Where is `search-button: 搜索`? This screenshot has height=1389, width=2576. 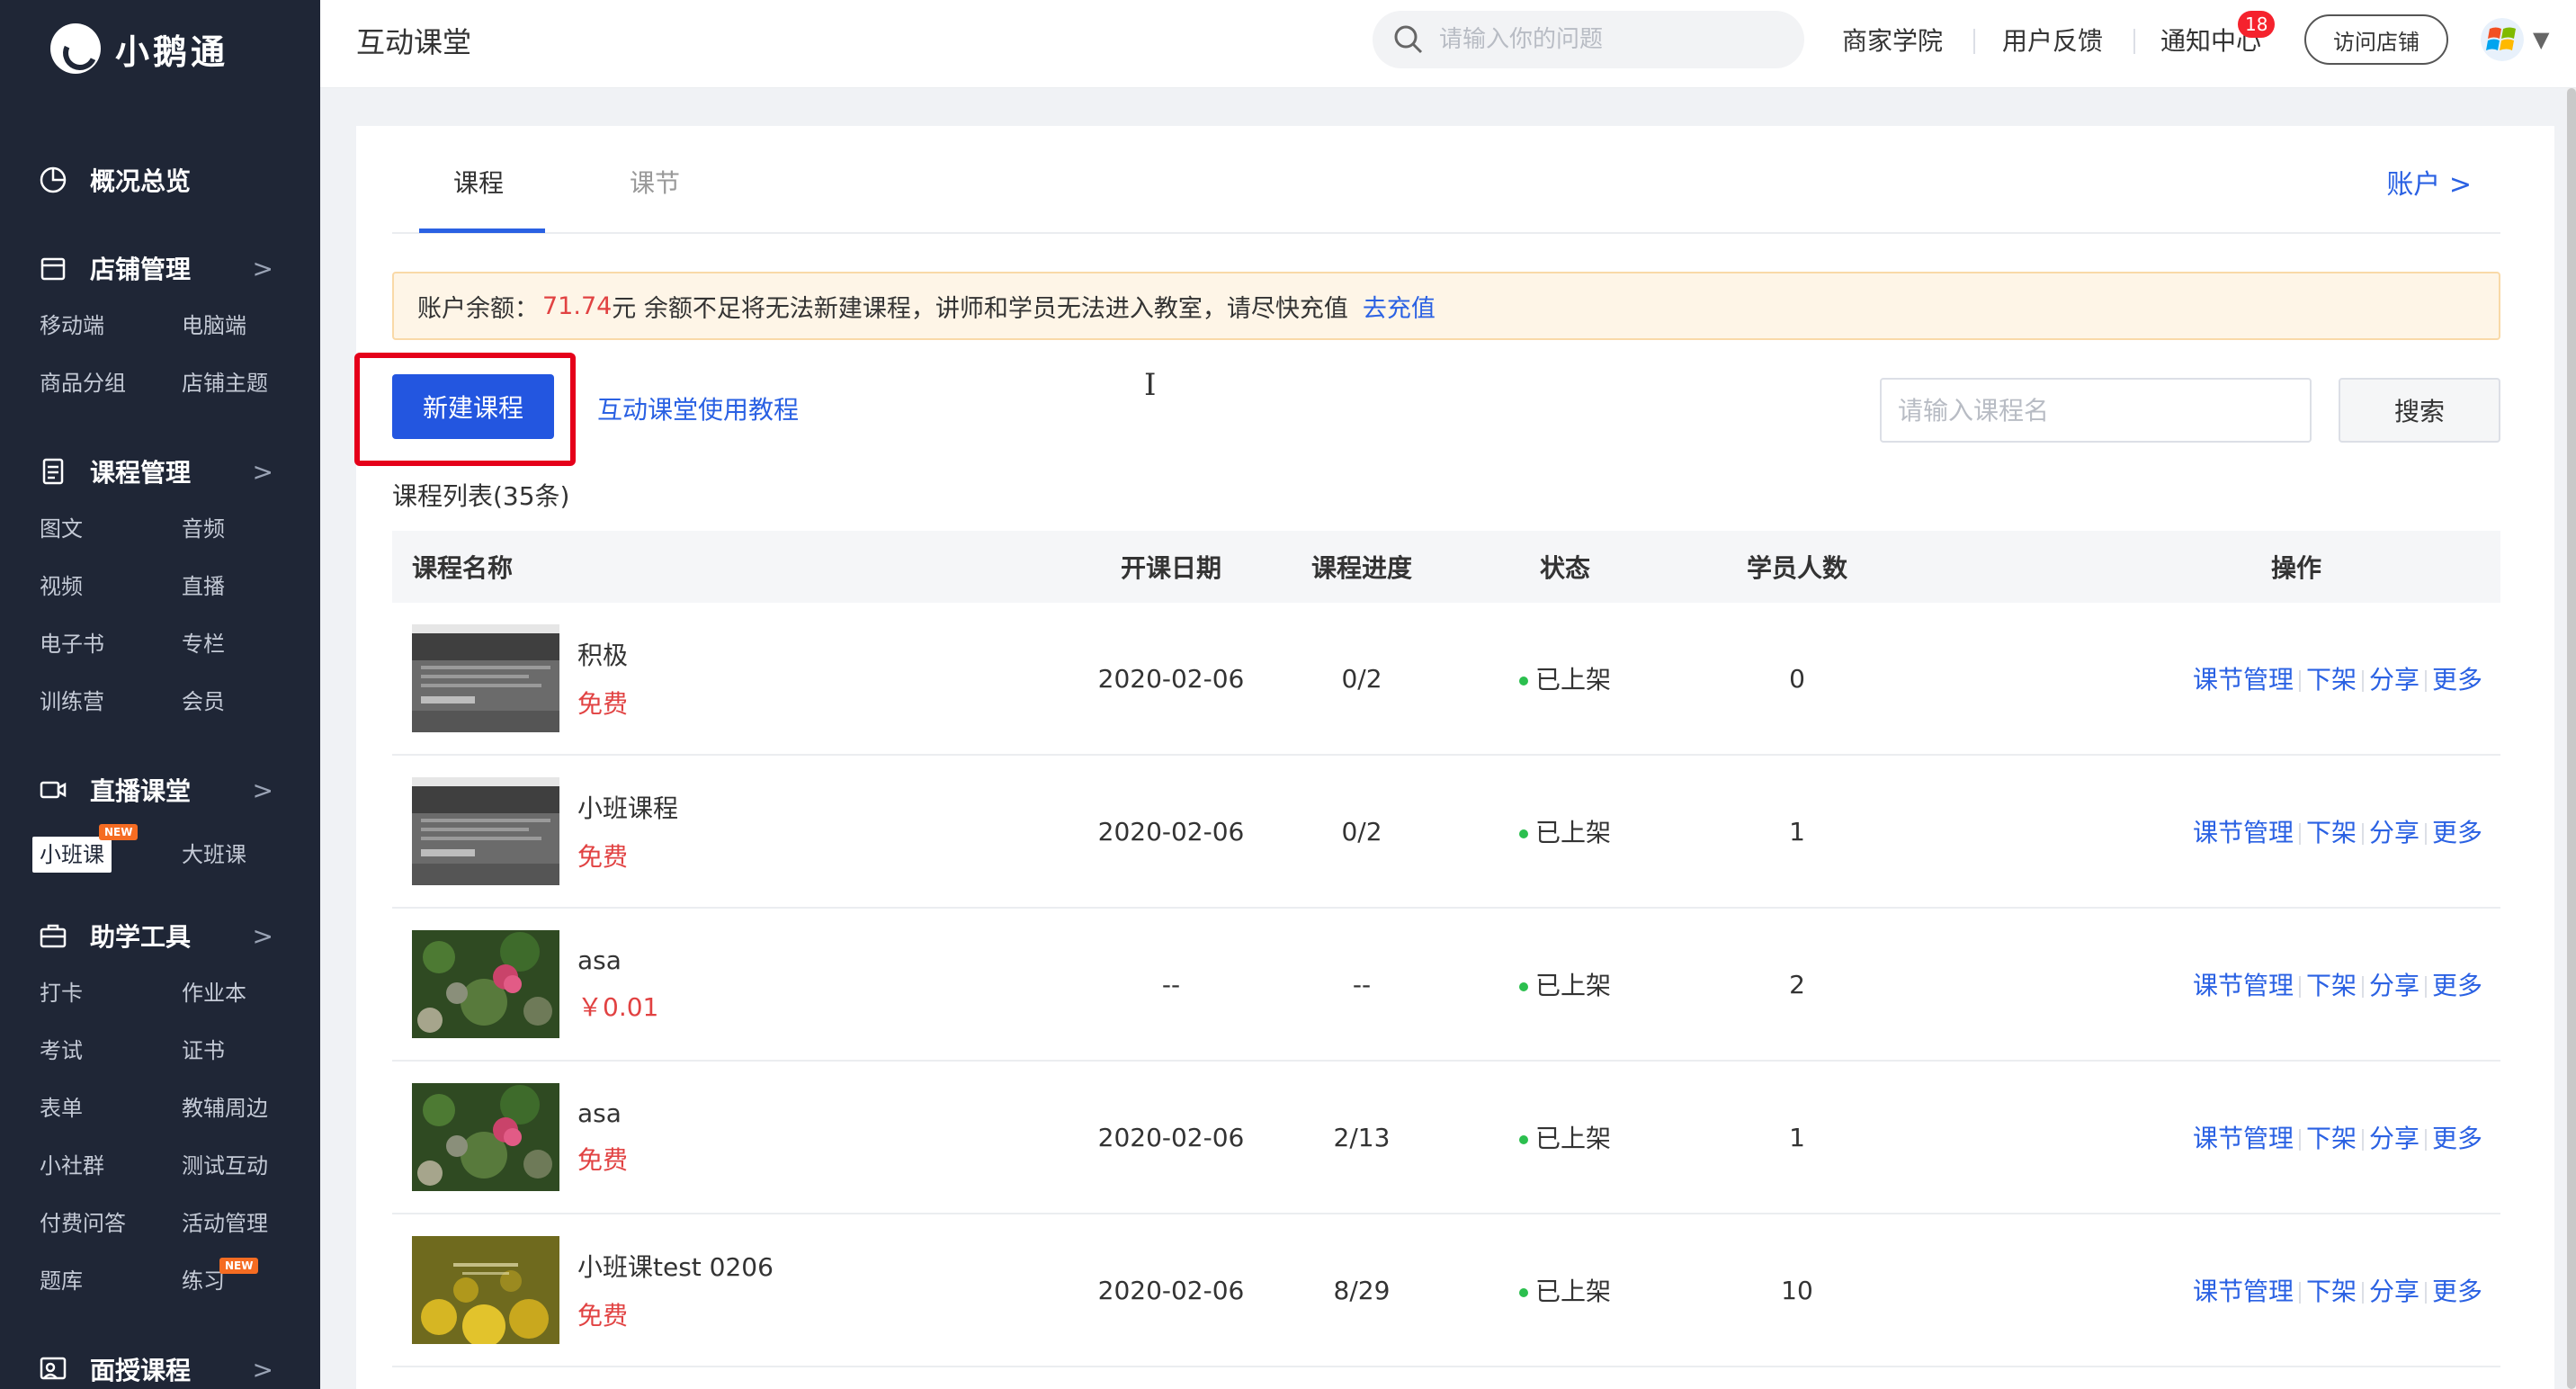
search-button: 搜索 is located at coordinates (2419, 410).